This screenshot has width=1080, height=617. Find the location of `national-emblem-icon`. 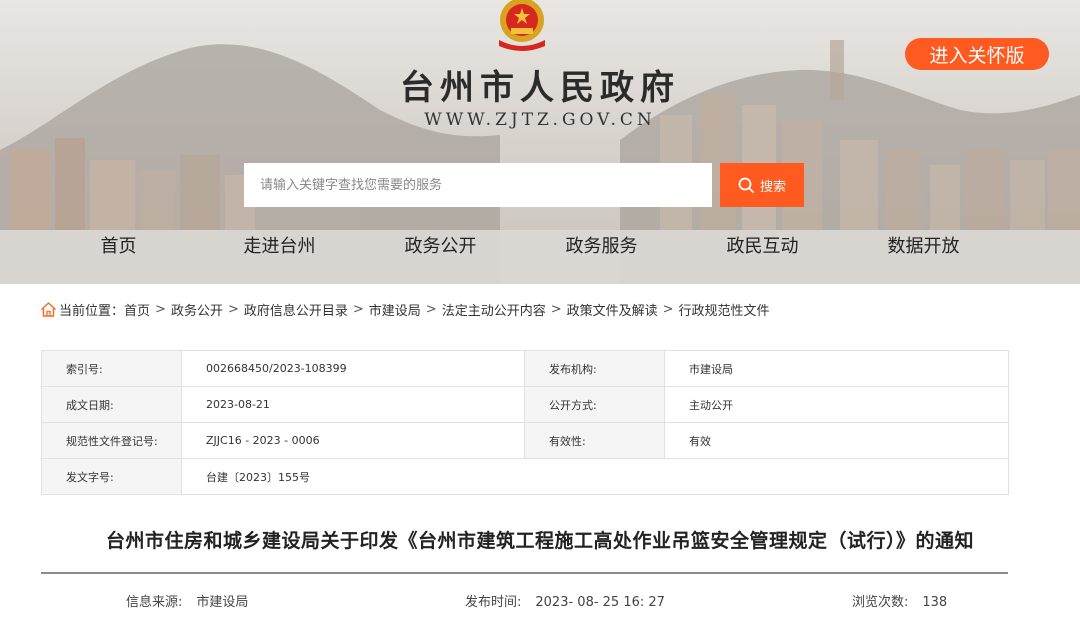

national-emblem-icon is located at coordinates (522, 25).